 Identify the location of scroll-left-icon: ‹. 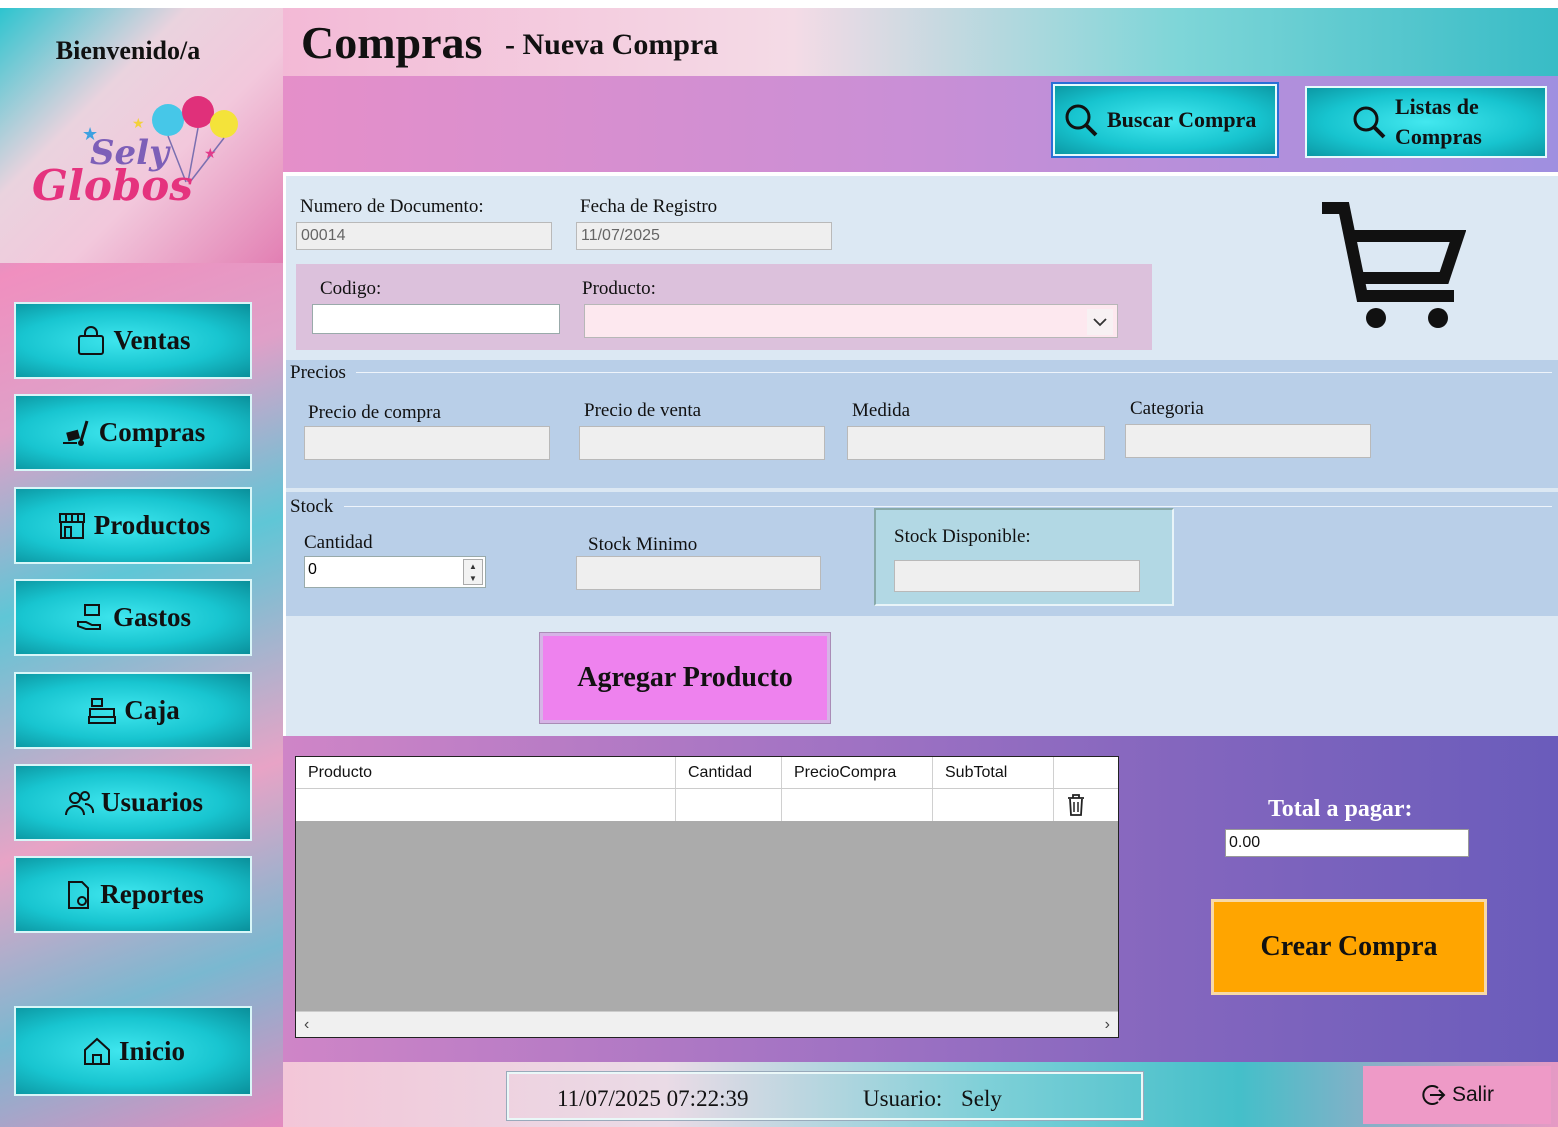
(306, 1025).